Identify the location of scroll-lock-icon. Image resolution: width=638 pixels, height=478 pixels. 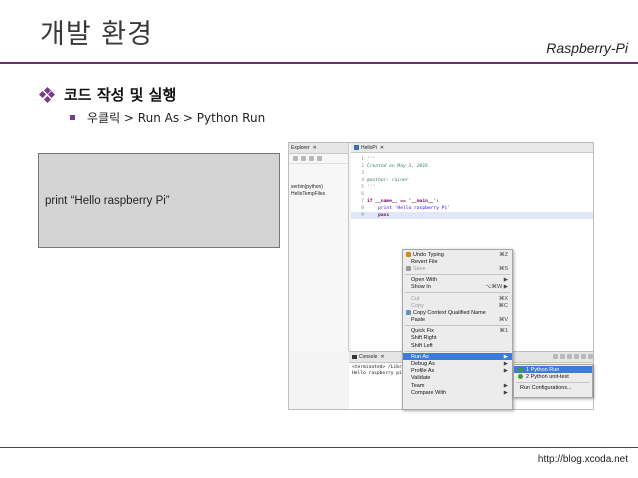
(576, 356).